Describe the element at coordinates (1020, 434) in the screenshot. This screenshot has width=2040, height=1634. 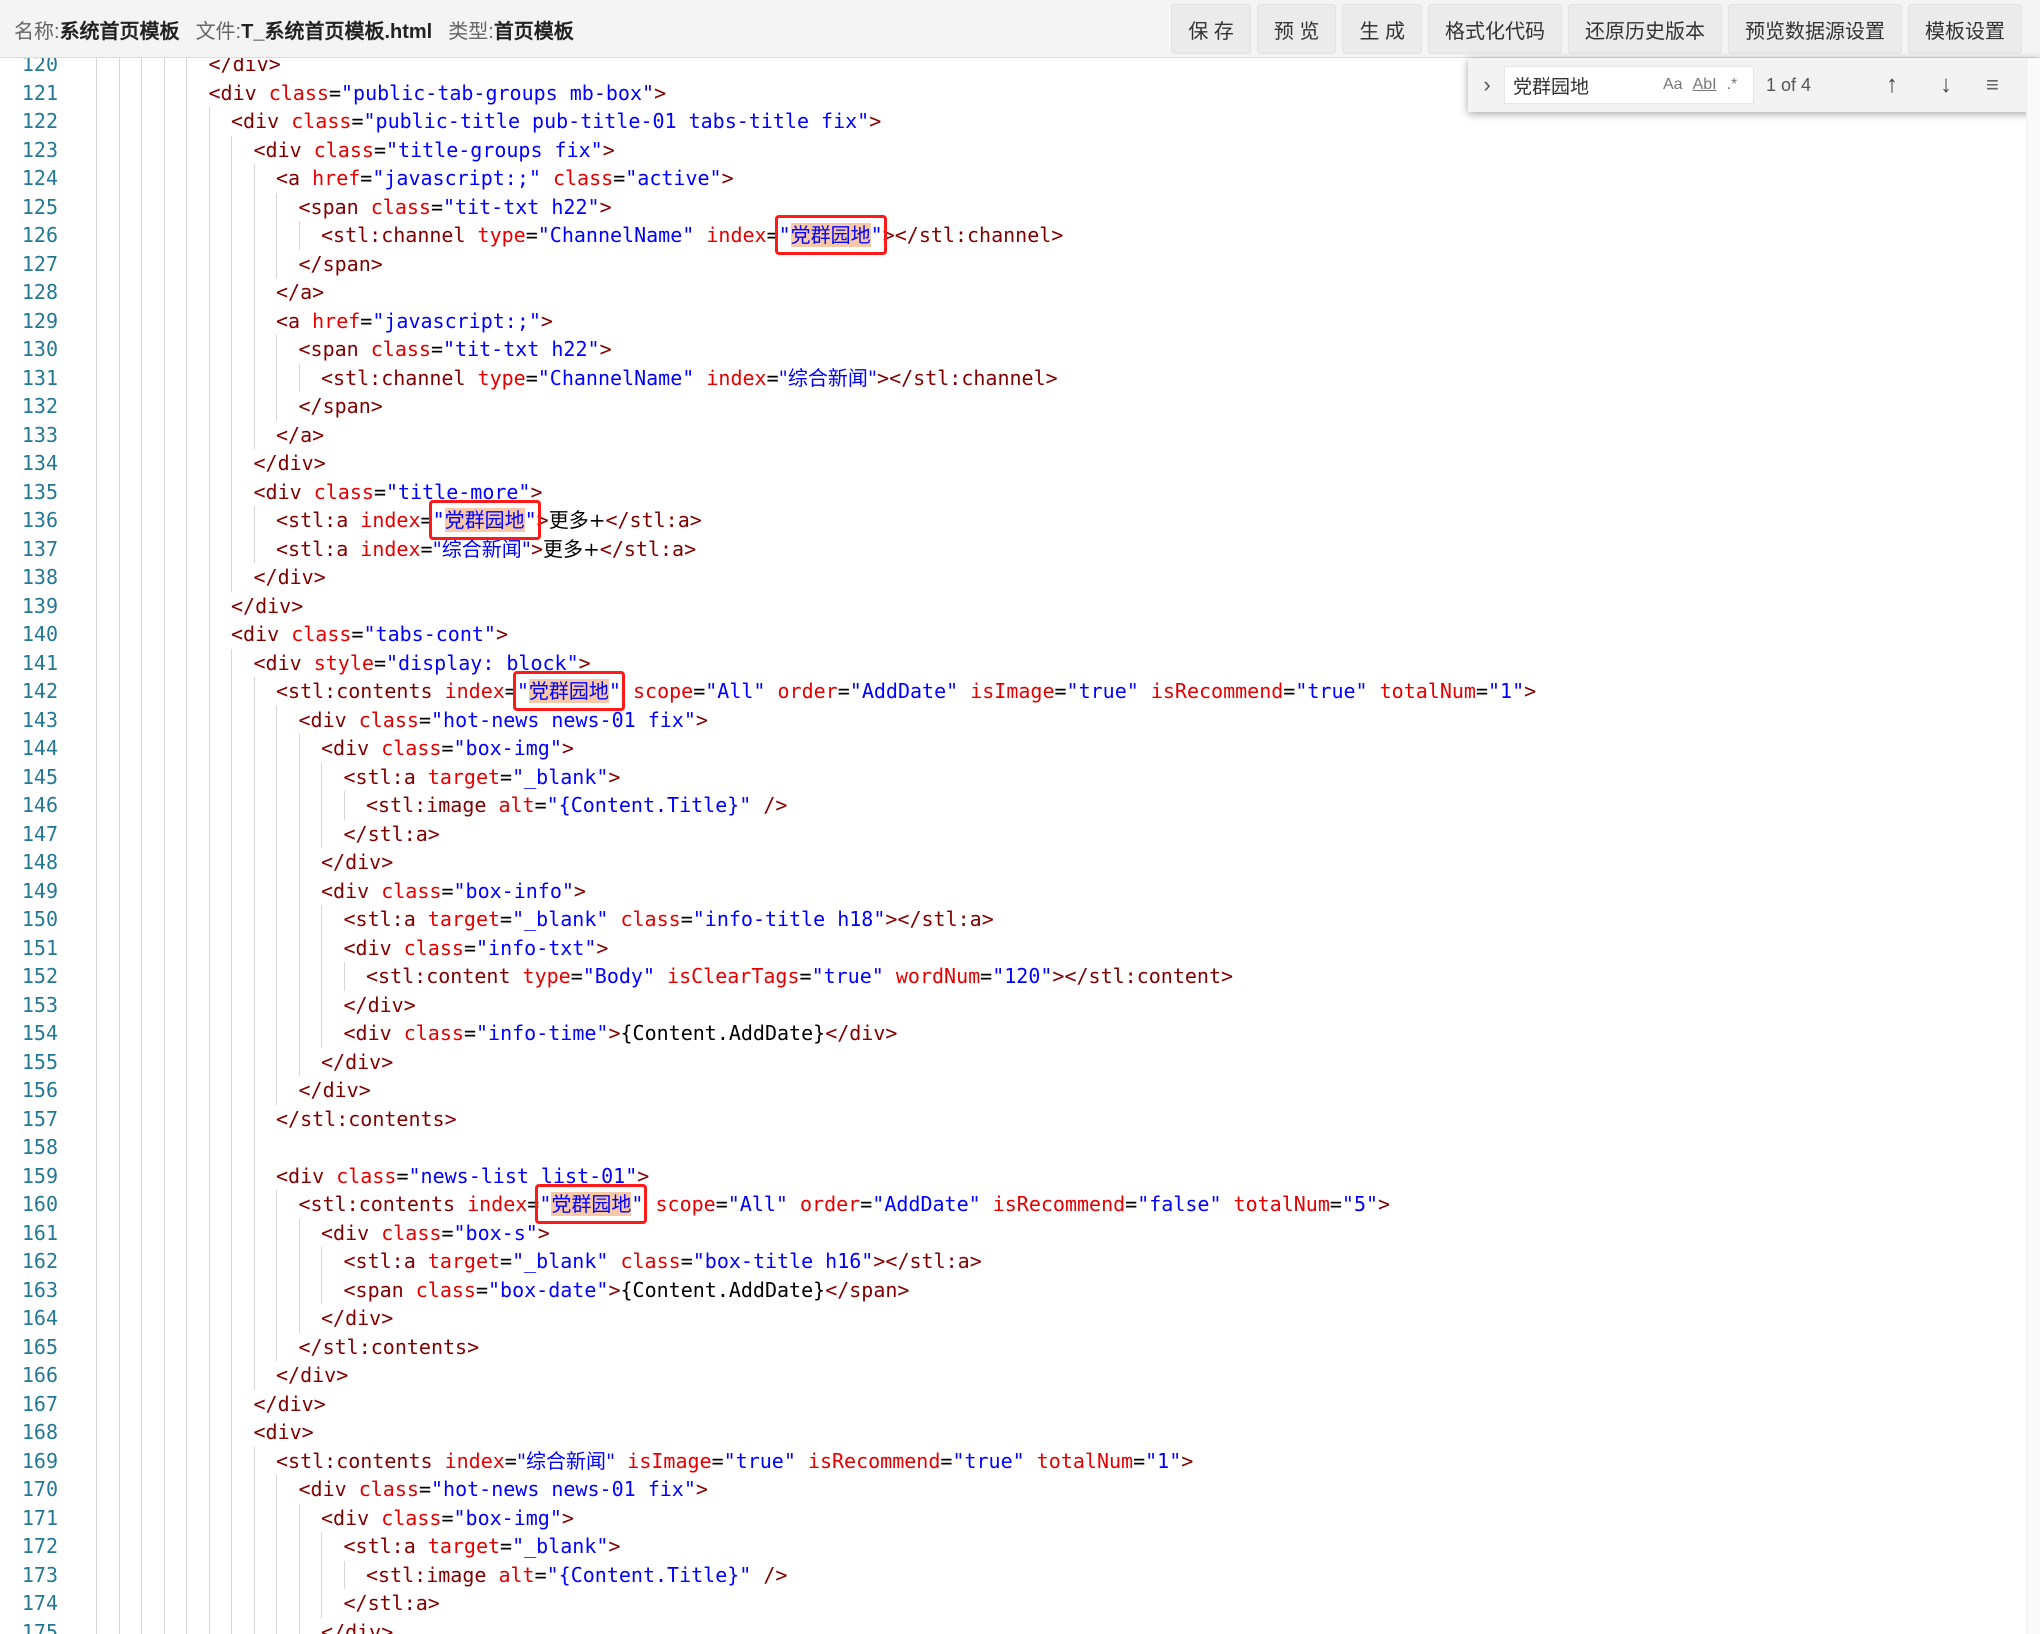
I see `code-line: 133 </a>` at that location.